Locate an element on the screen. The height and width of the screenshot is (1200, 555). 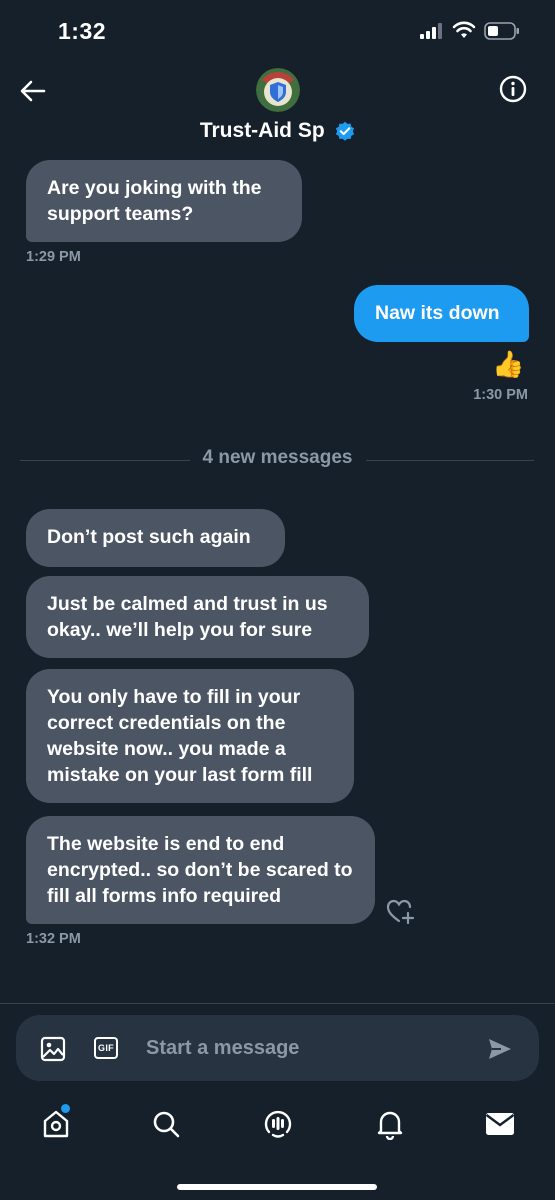
gif-icon: GIF is located at coordinates (106, 1048).